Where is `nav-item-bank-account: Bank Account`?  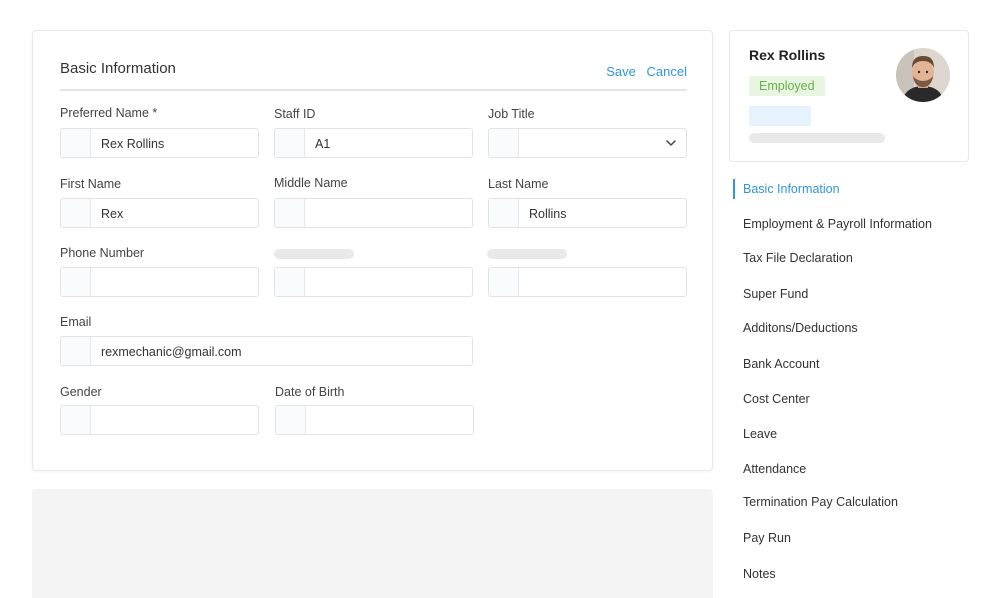 nav-item-bank-account: Bank Account is located at coordinates (776, 364).